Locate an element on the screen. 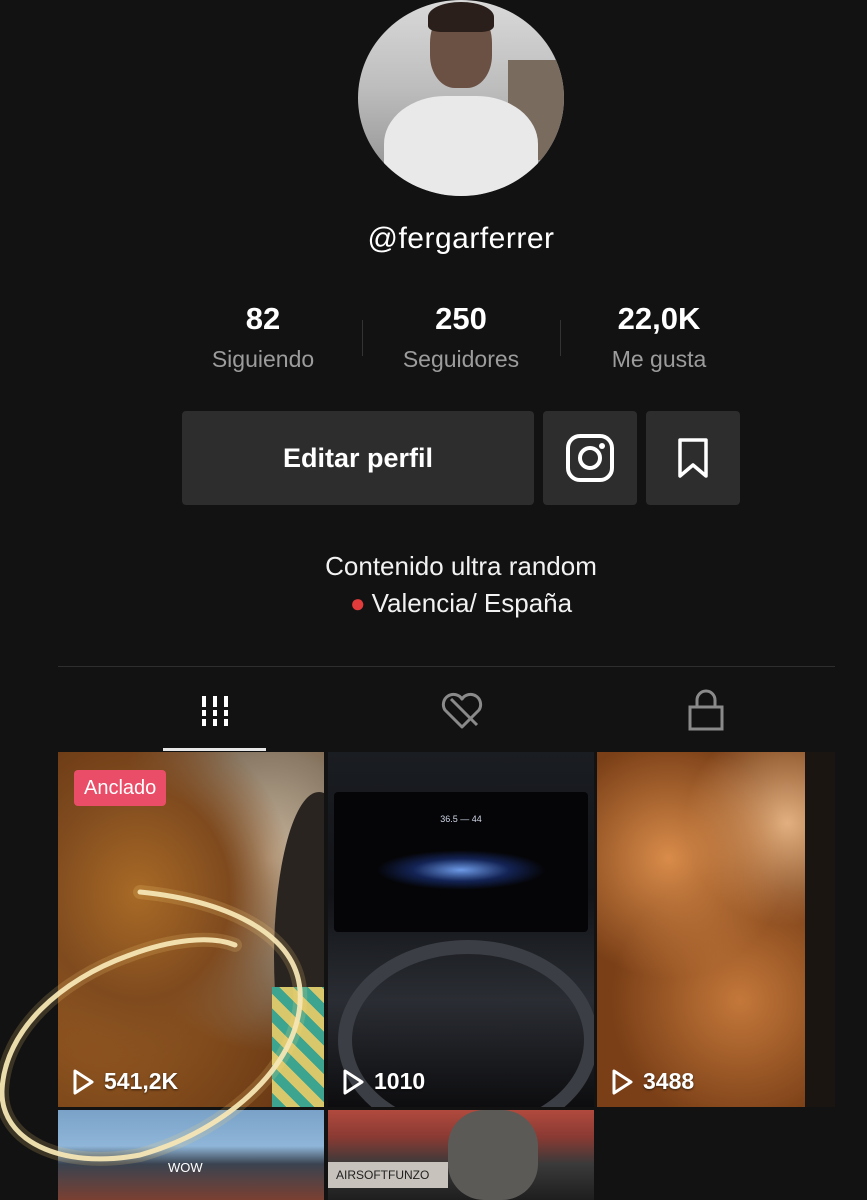 The image size is (867, 1200). video-thumbnail is located at coordinates (716, 929).